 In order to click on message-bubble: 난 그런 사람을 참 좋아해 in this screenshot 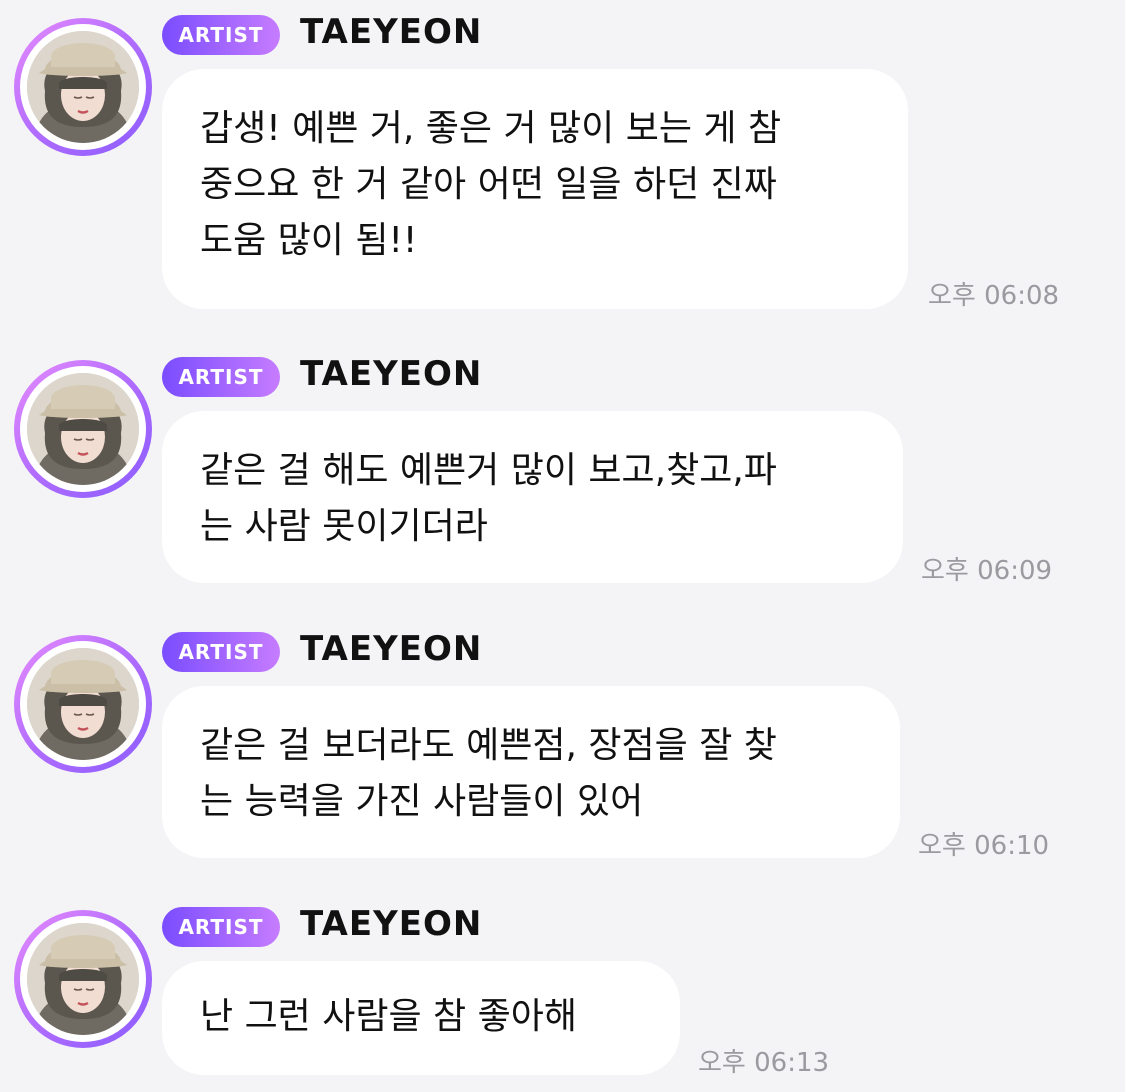, I will do `click(421, 1018)`.